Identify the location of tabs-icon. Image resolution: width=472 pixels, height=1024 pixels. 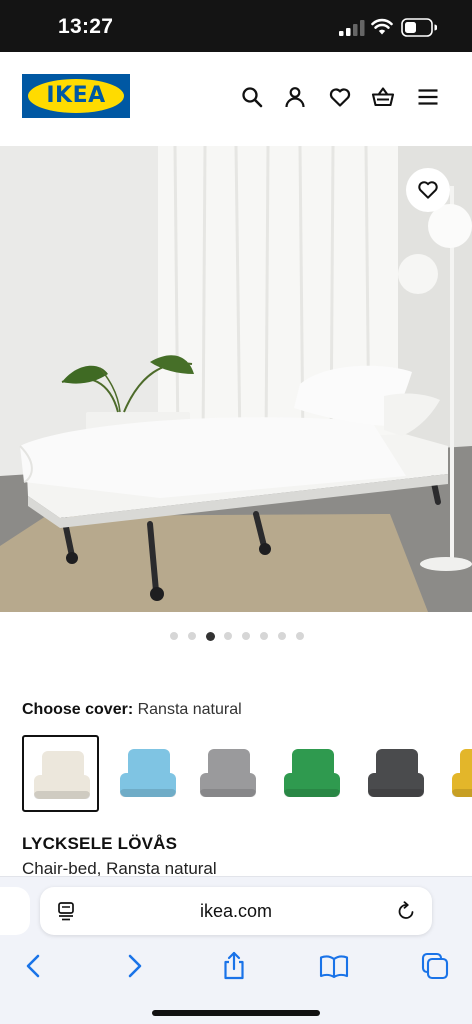
(435, 966).